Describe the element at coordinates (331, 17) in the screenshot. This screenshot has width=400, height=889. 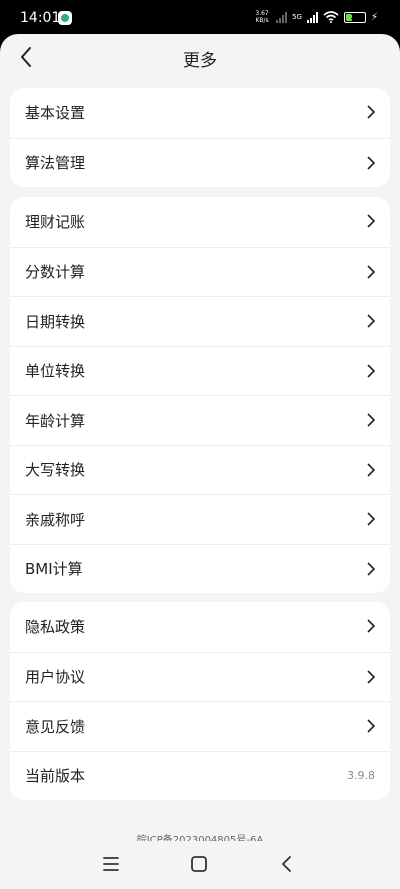
I see `wifi-icon` at that location.